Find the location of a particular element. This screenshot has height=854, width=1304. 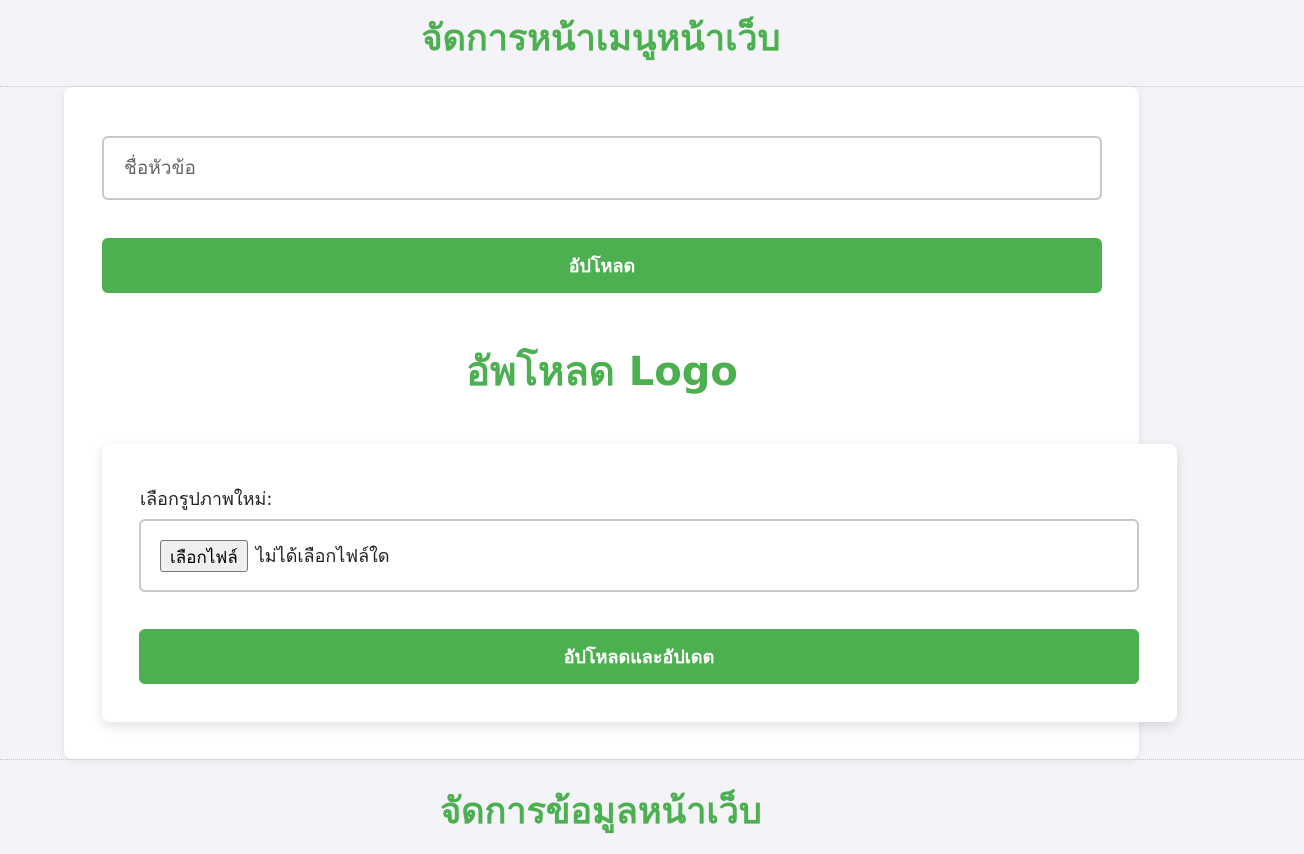

data-section-title: จัดการข้อมูลหน้าเว็บ is located at coordinates (601, 811).